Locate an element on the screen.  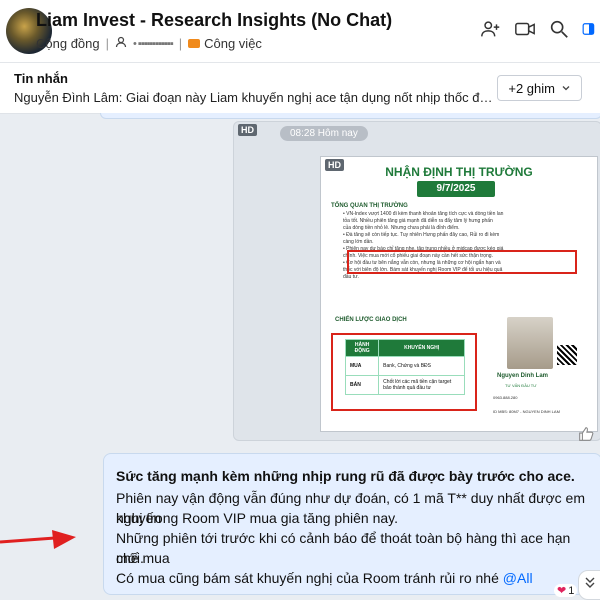
reaction-badge: ❤ 1 is located at coordinates (566, 590).